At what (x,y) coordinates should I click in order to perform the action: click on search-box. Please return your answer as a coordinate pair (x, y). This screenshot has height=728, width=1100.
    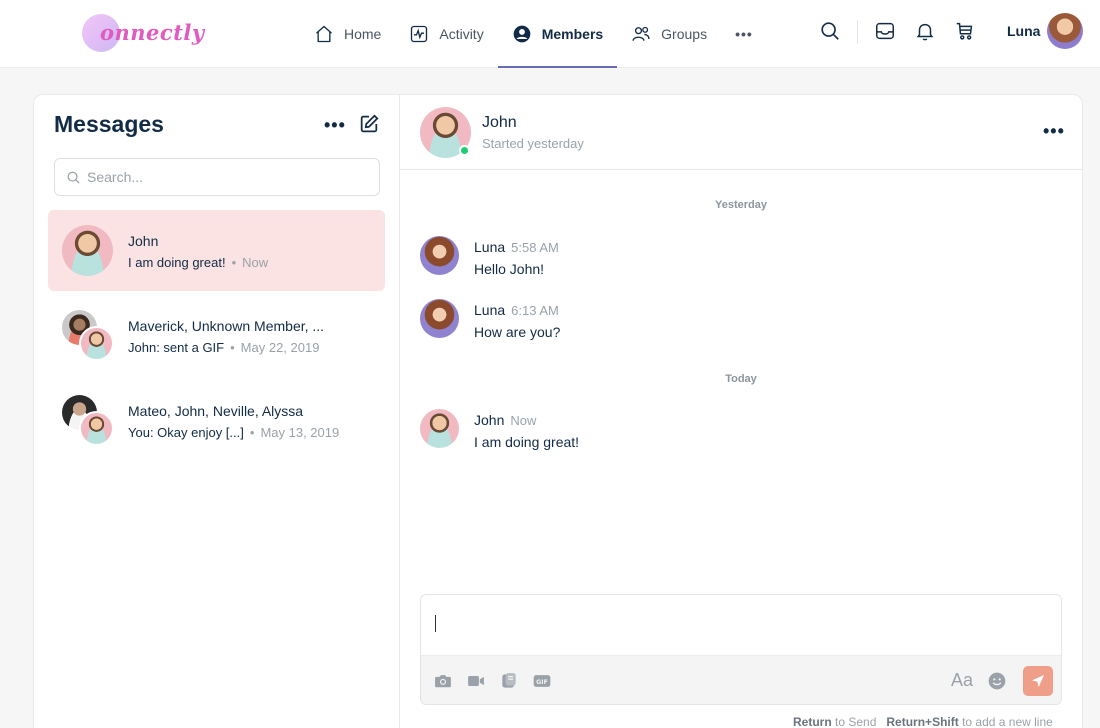
    Looking at the image, I should click on (217, 177).